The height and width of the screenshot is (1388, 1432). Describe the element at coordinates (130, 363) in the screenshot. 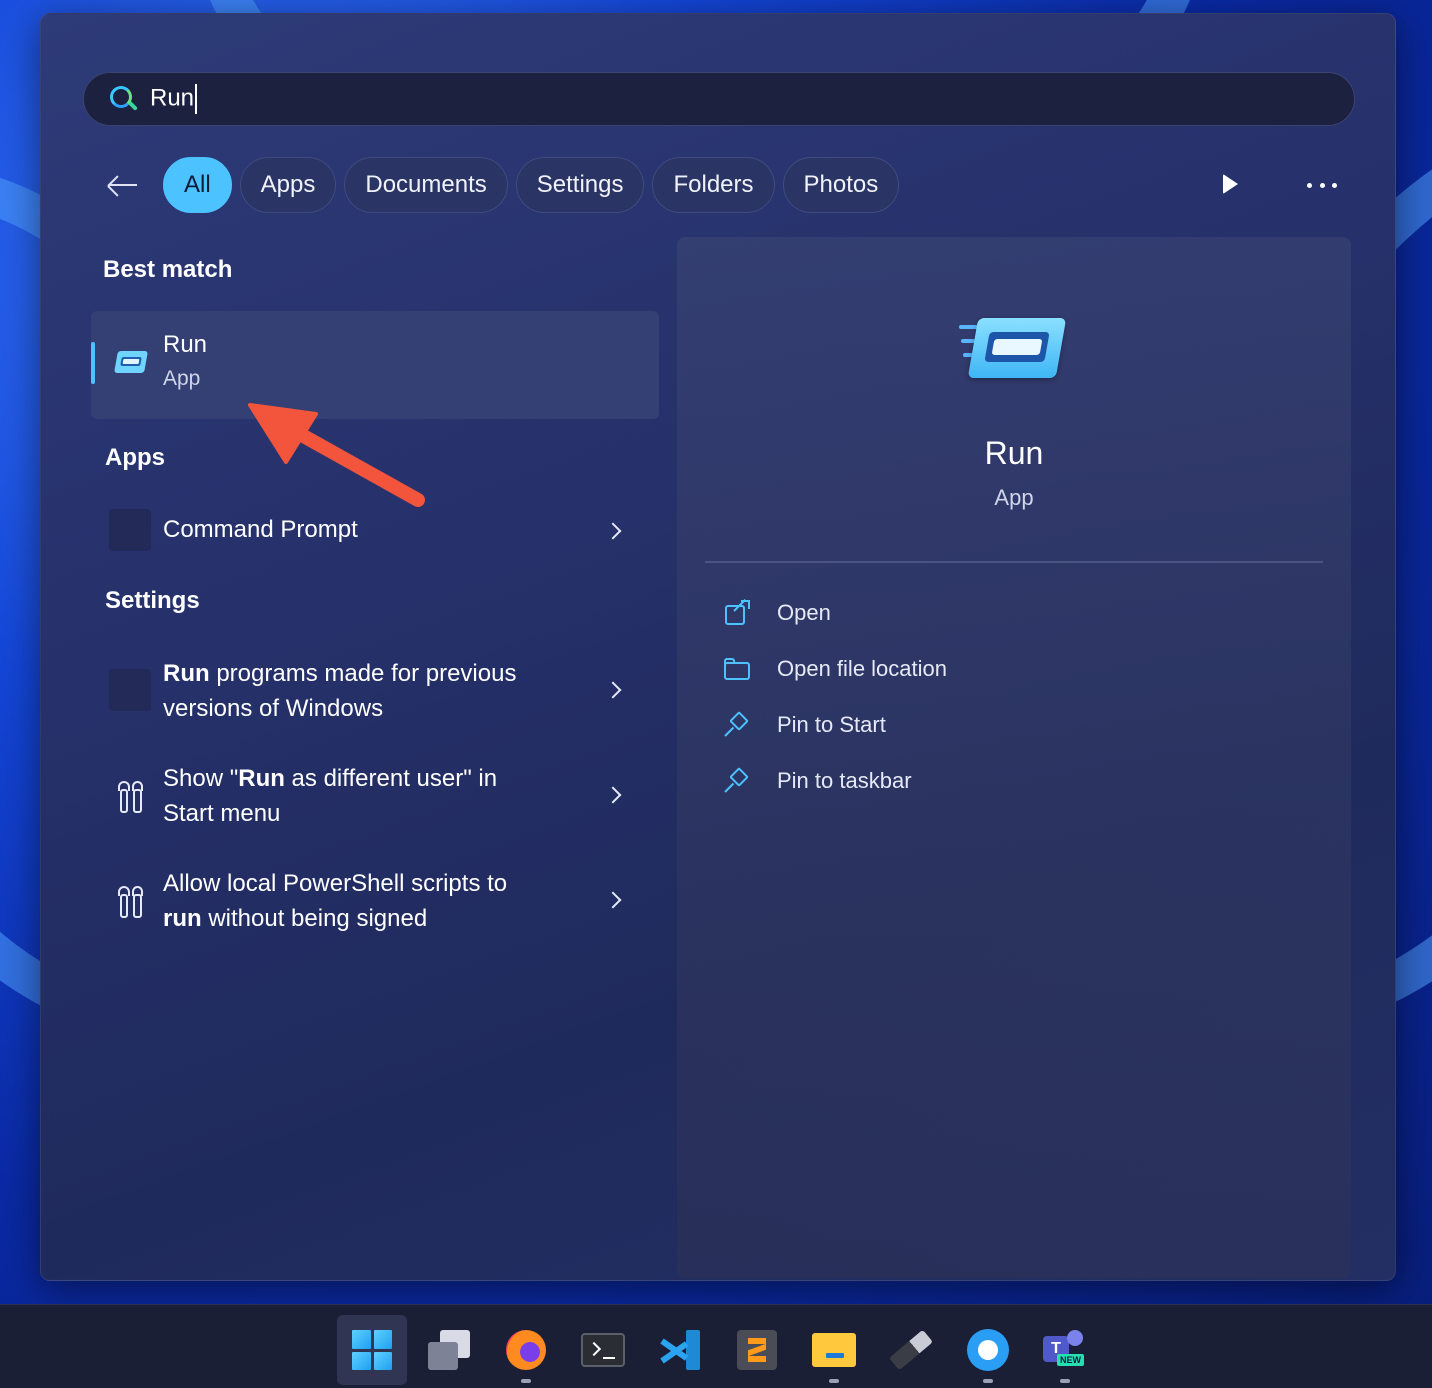

I see `run-app-icon` at that location.